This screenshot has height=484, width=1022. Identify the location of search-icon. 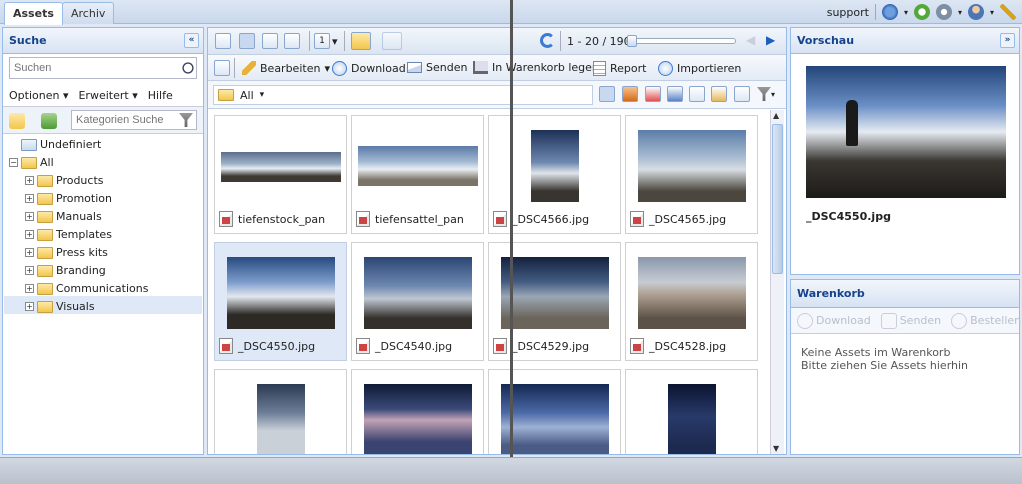
(188, 68).